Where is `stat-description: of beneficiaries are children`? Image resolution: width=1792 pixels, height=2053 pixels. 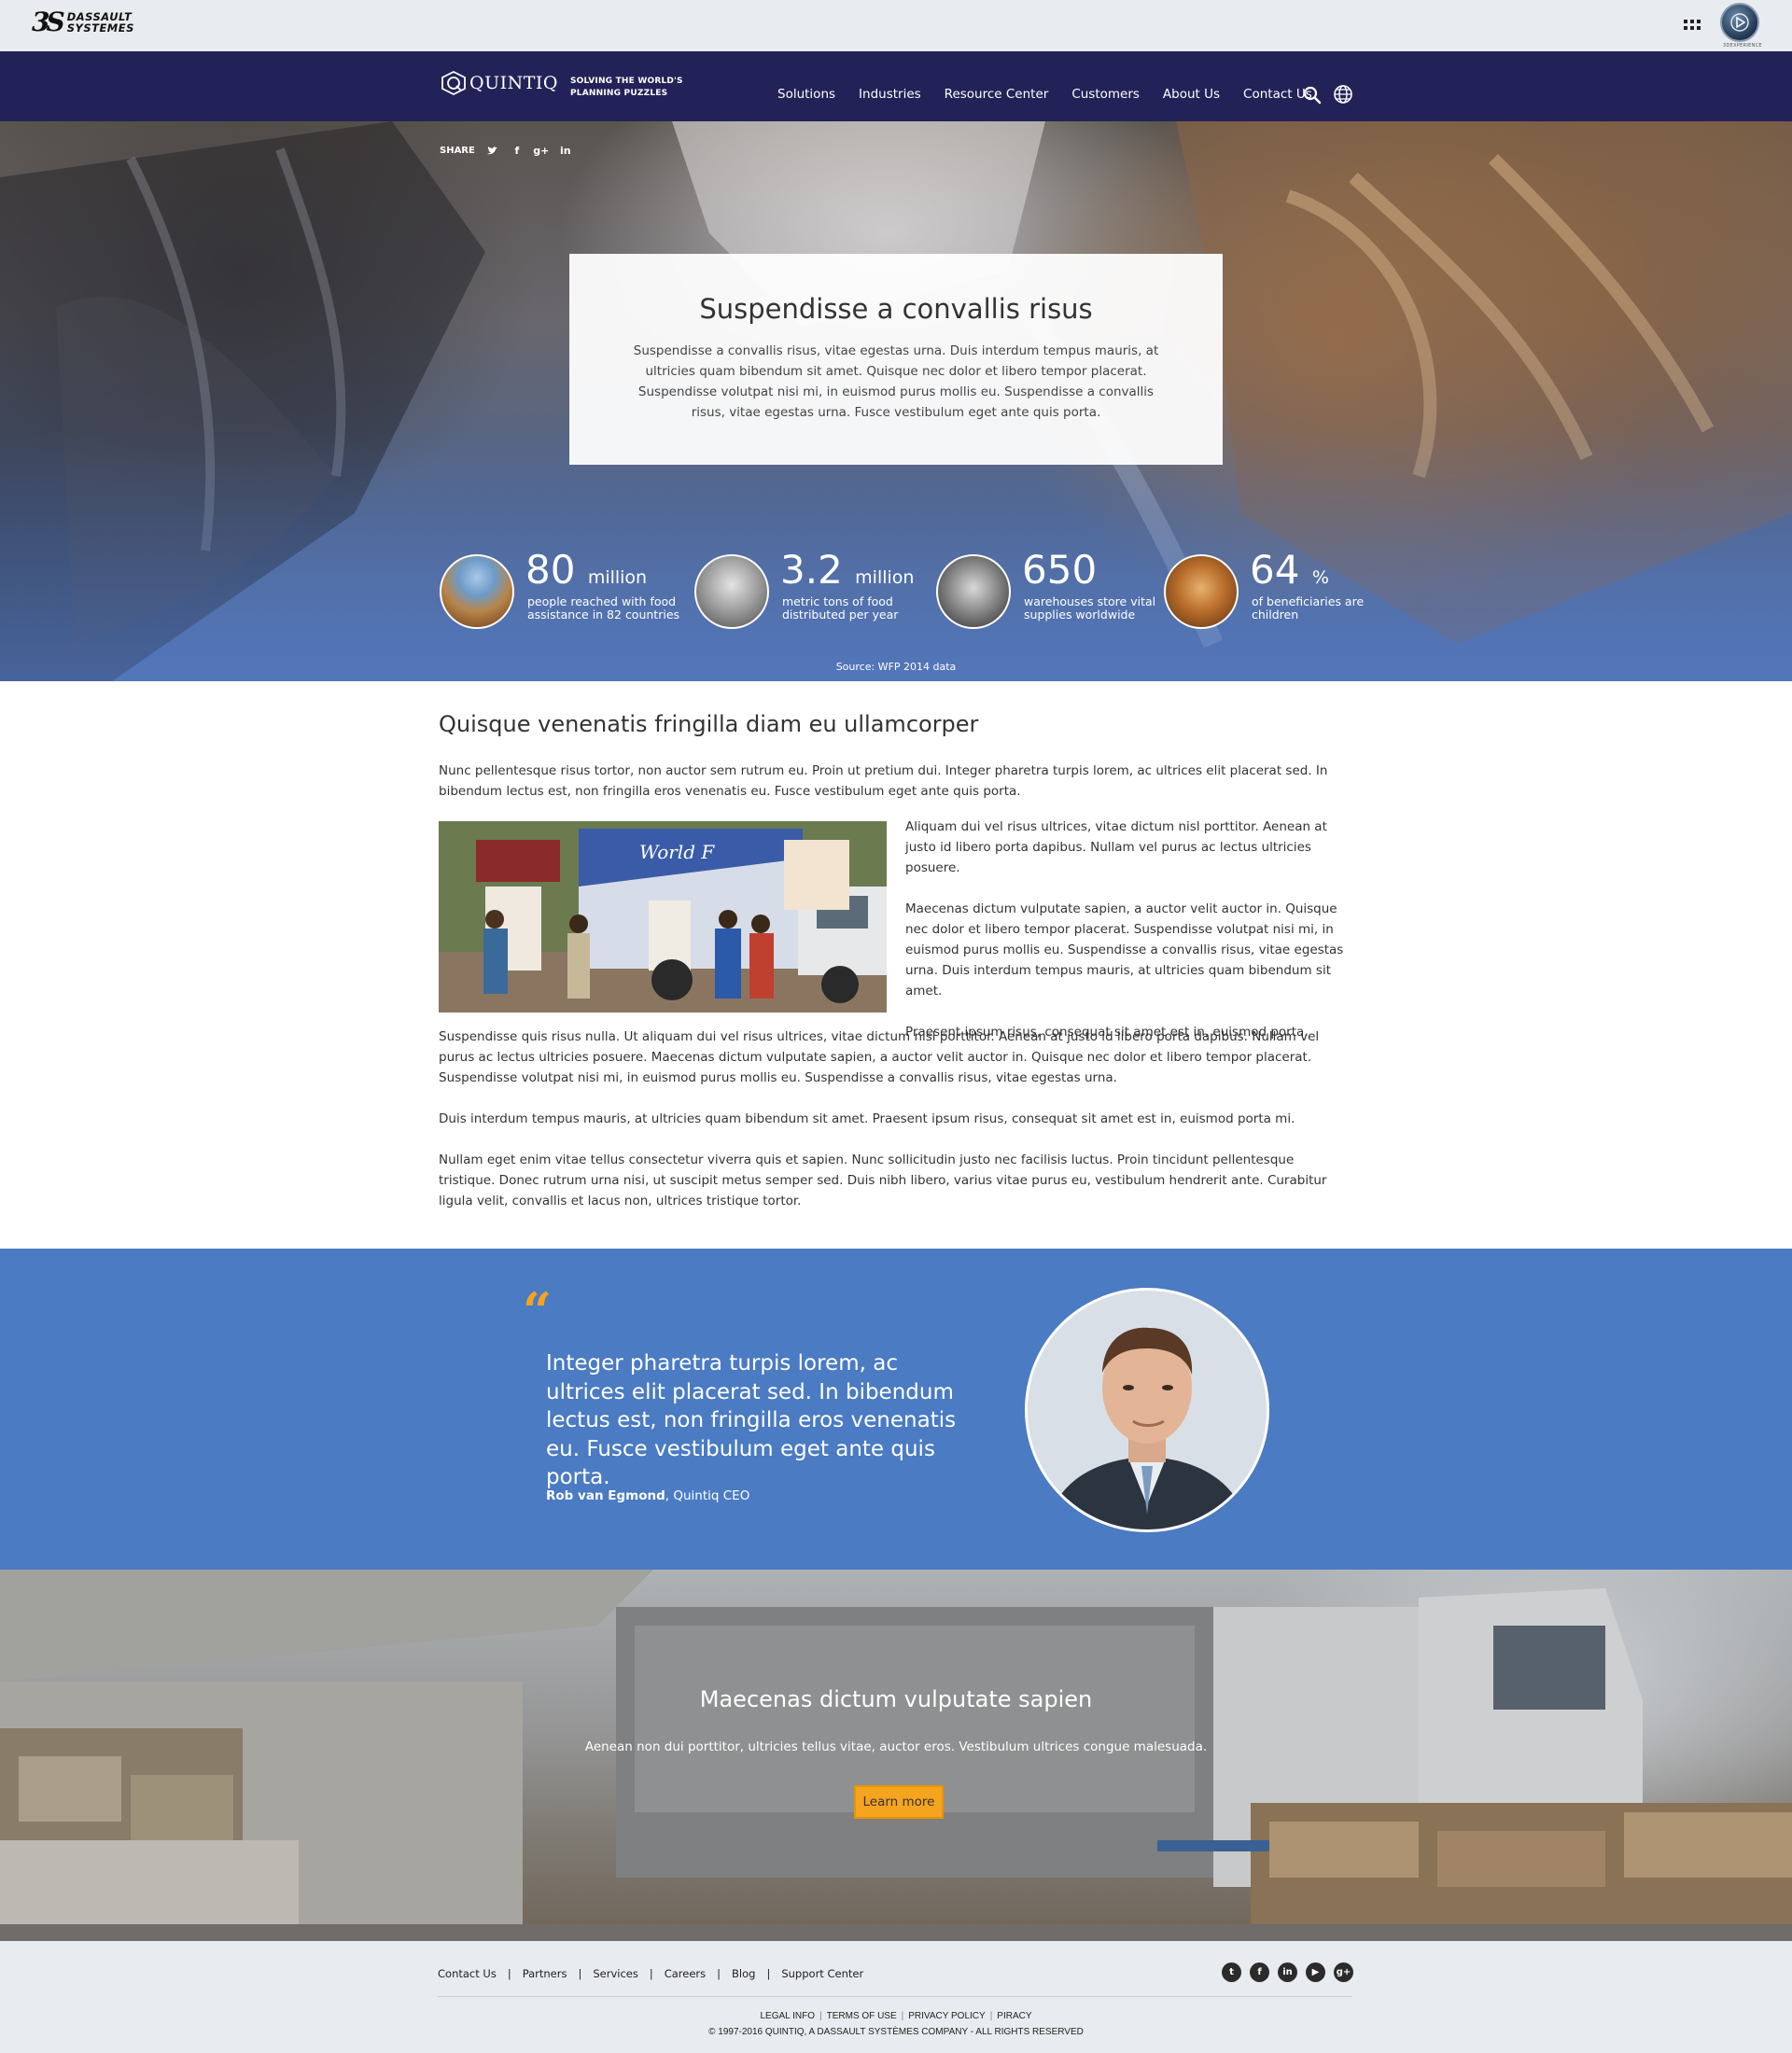 stat-description: of beneficiaries are children is located at coordinates (1308, 607).